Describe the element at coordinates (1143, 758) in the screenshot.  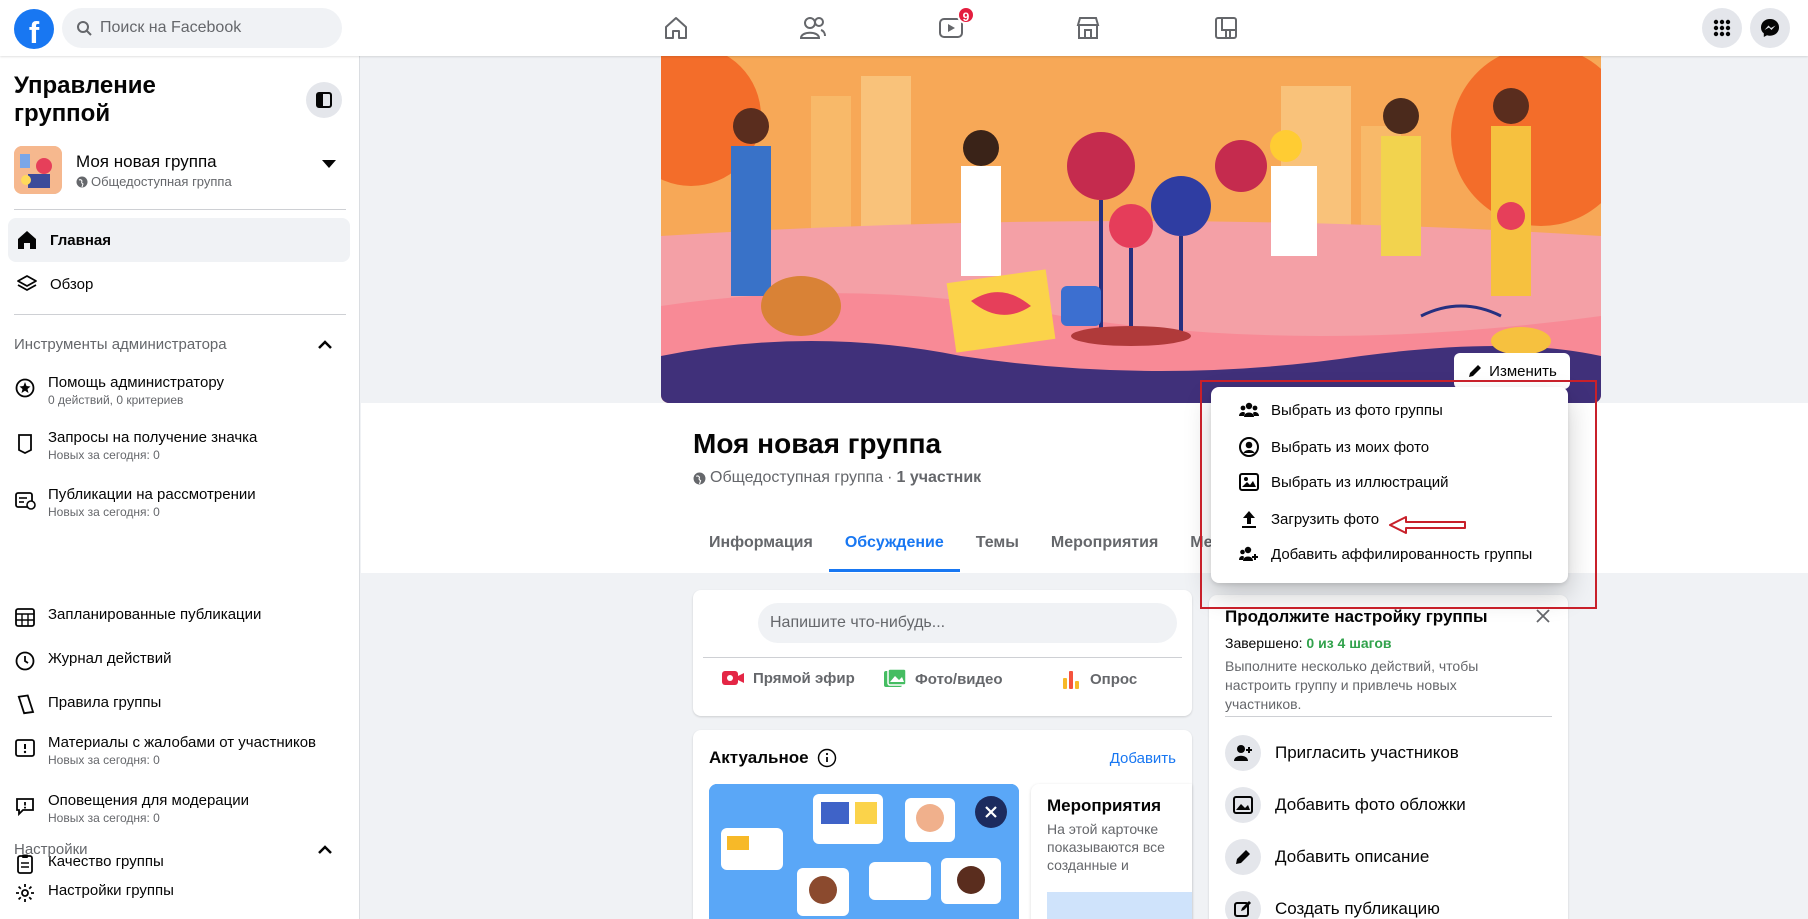
I see `featured-add-link: Добавить` at that location.